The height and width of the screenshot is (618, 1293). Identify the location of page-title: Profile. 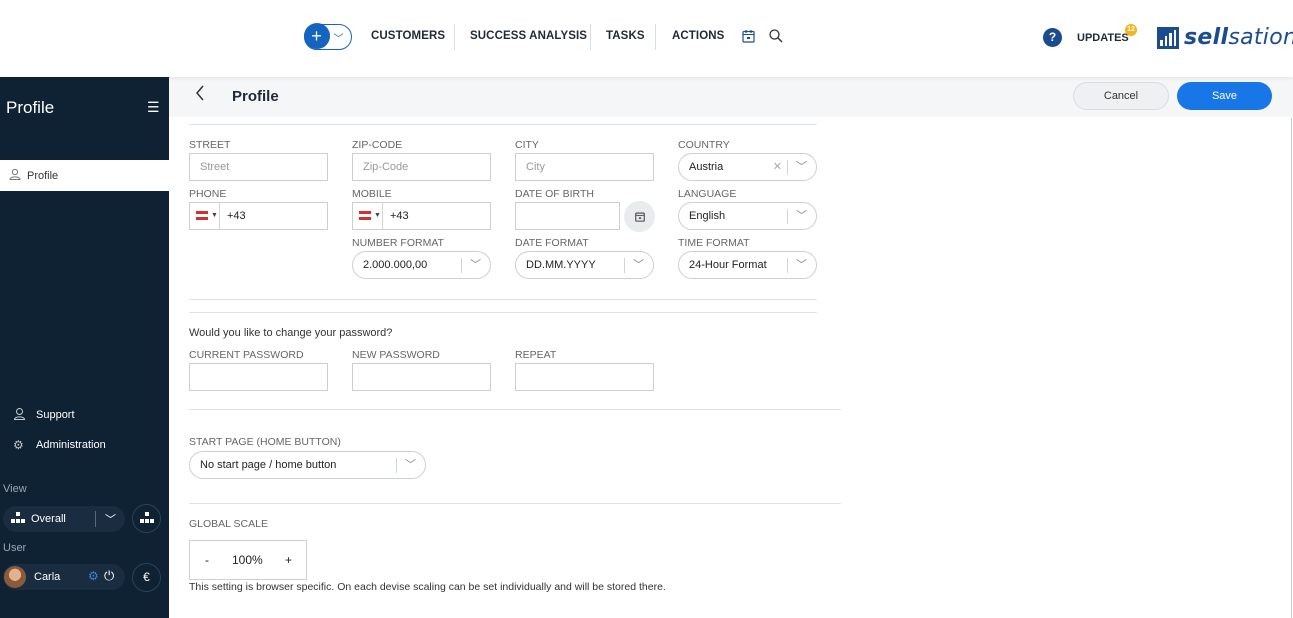
(255, 96).